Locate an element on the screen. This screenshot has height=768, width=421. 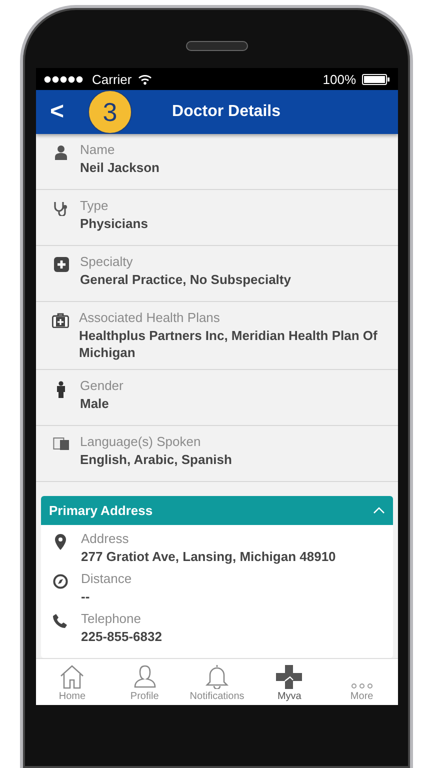
more-icon is located at coordinates (361, 686).